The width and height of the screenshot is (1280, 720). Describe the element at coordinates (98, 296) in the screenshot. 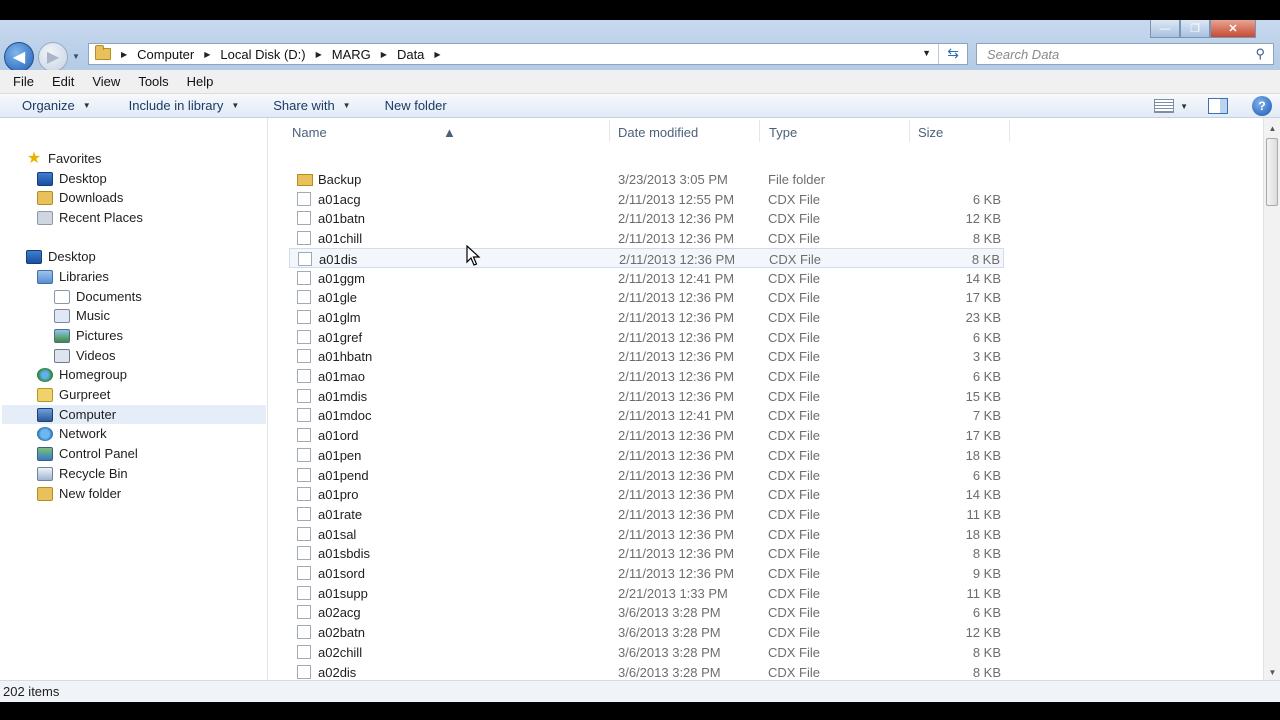

I see `nav-documents: Documents` at that location.